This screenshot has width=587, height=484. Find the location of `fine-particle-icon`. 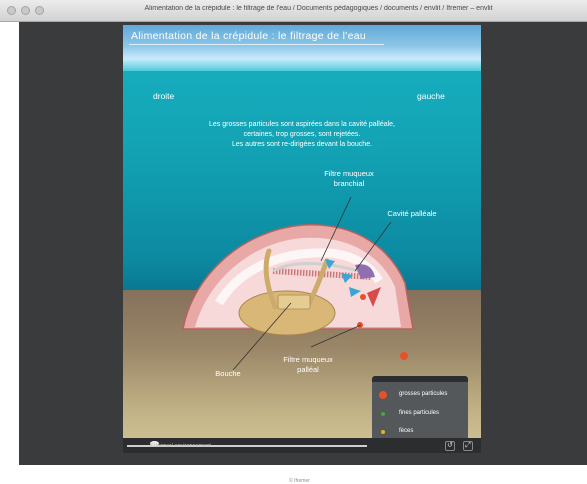

fine-particle-icon is located at coordinates (383, 414).